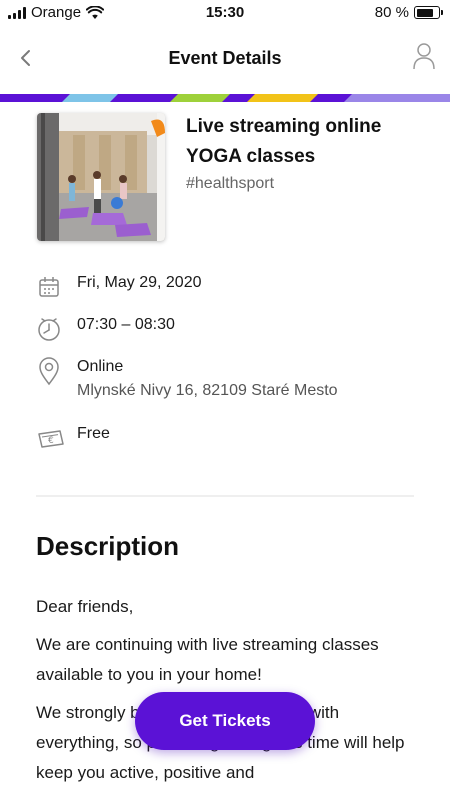 This screenshot has width=450, height=800. I want to click on event-price: Free, so click(93, 433).